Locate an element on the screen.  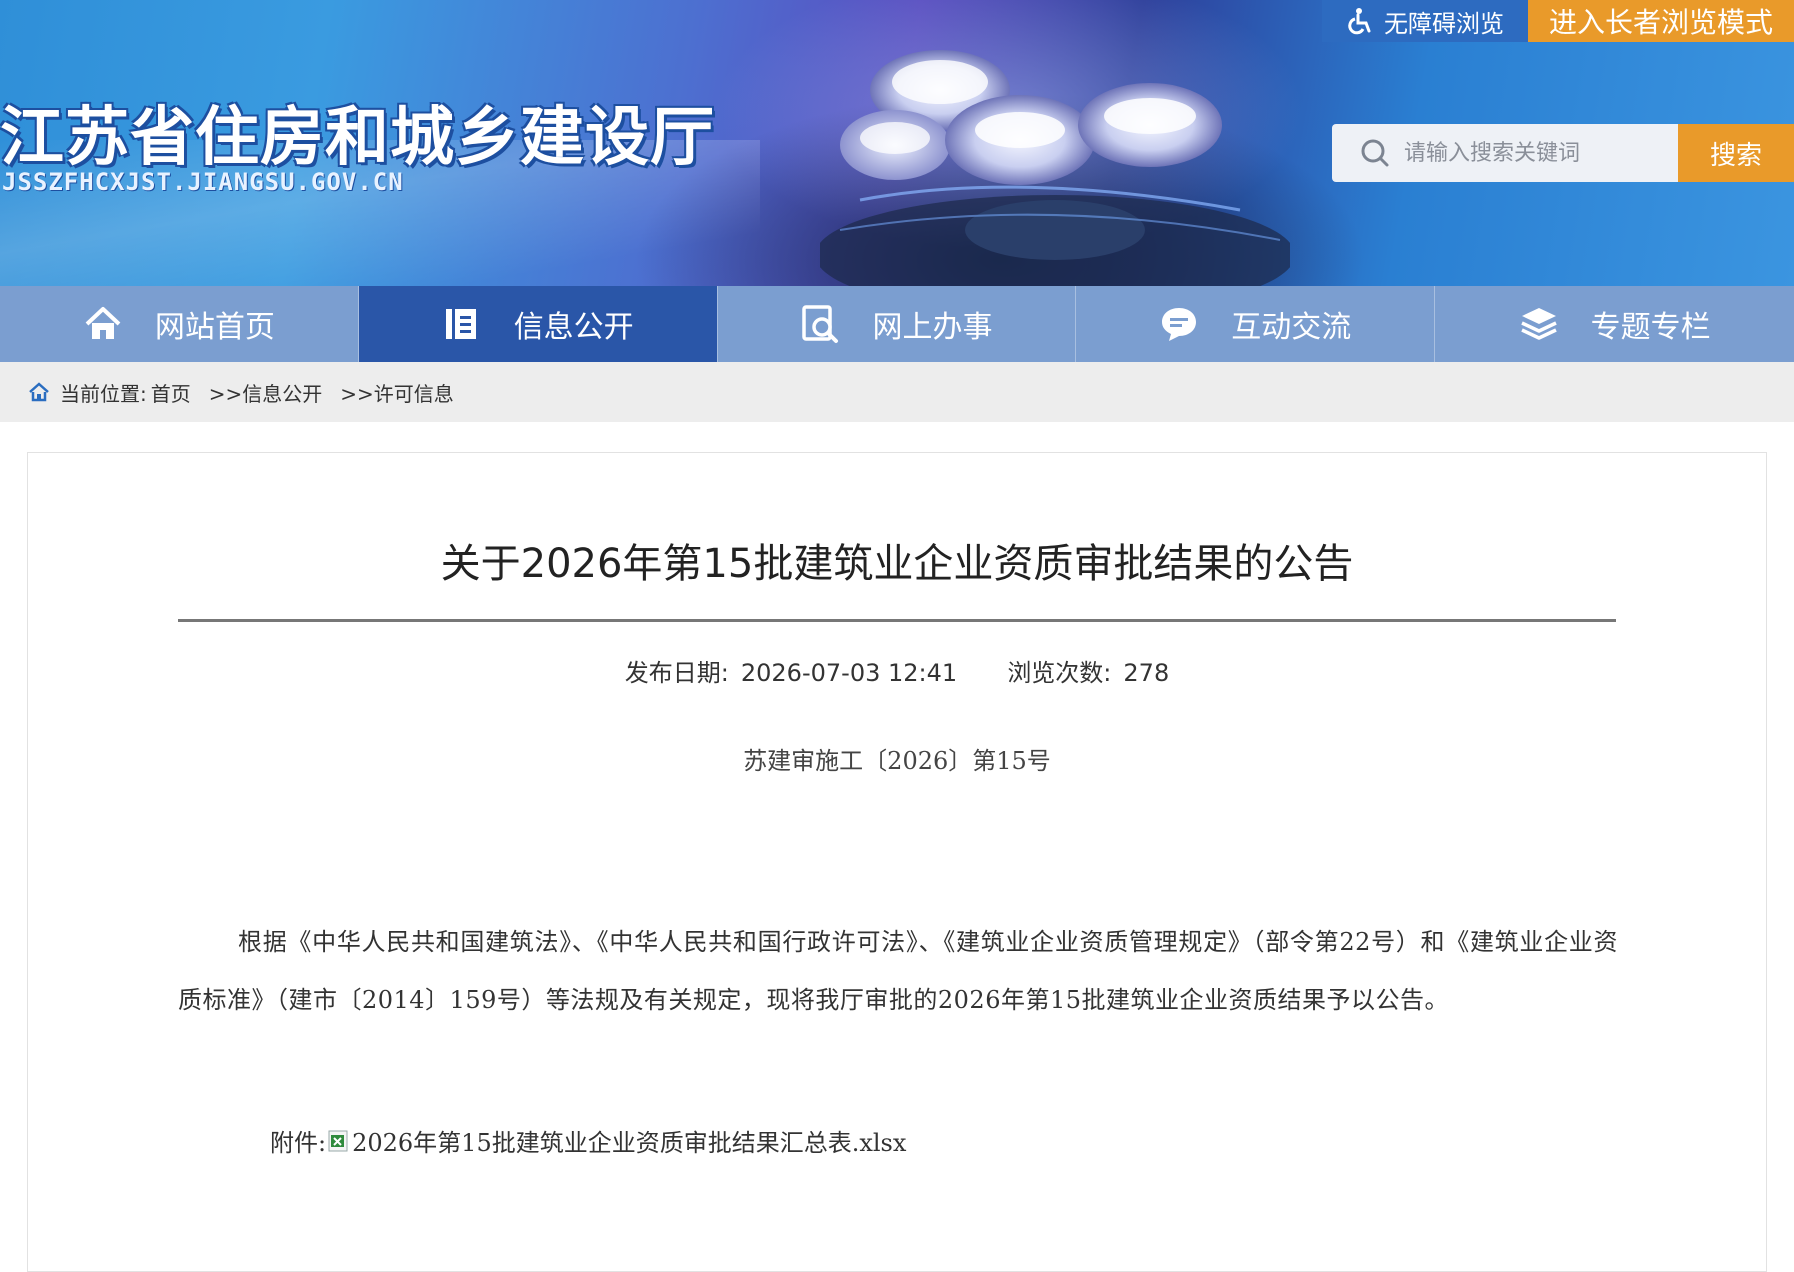
nav-item-info-disclosure: 信息公开 is located at coordinates (538, 324).